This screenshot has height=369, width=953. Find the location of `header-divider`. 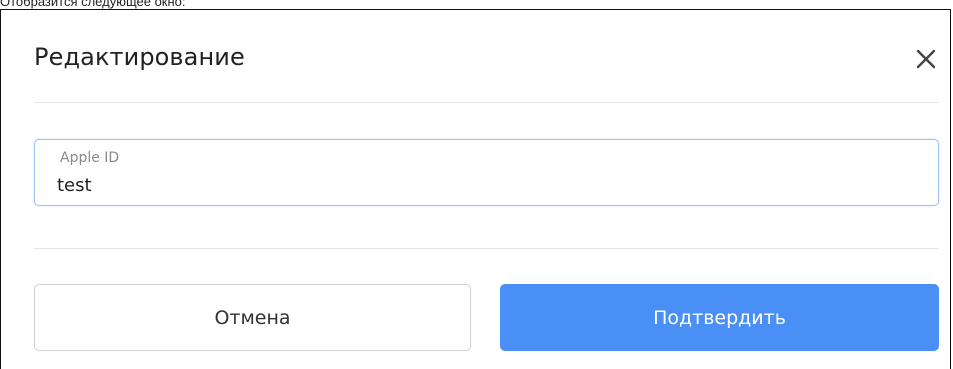

header-divider is located at coordinates (486, 102).